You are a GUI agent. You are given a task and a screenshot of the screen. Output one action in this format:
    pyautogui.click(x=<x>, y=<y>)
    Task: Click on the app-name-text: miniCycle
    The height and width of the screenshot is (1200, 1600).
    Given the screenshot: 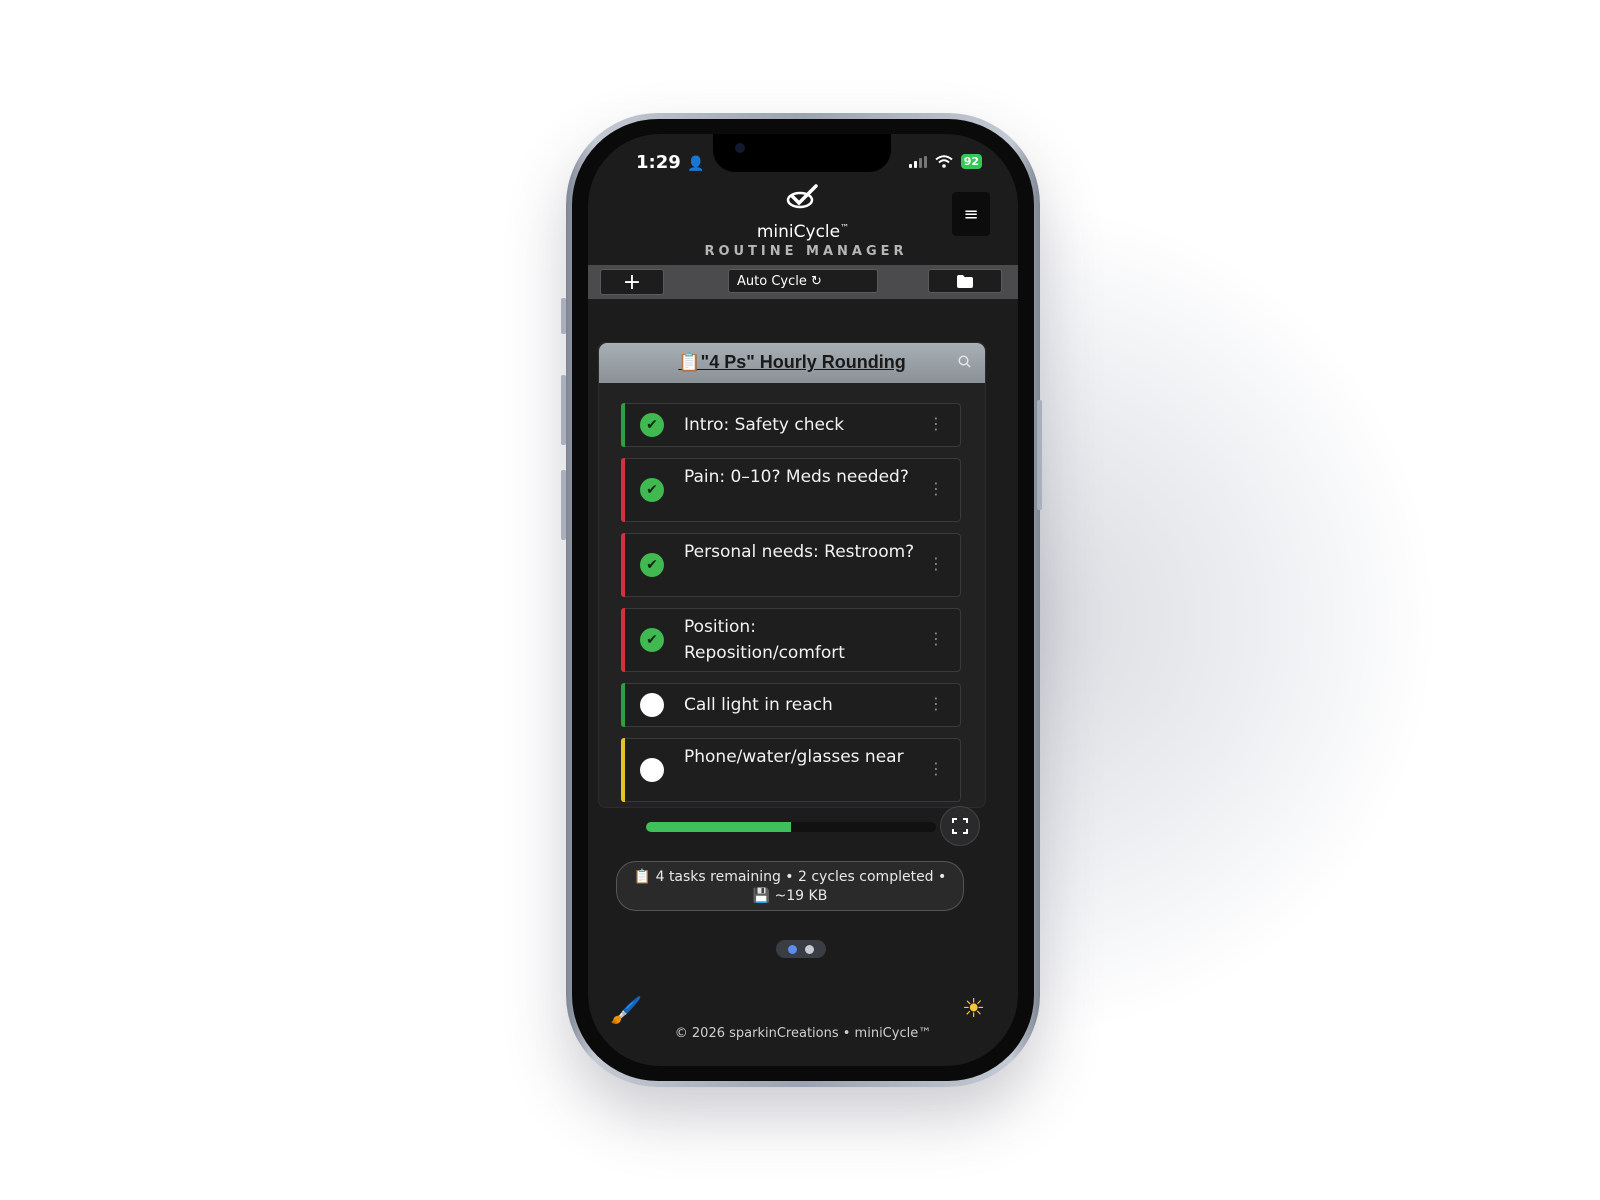 What is the action you would take?
    pyautogui.click(x=798, y=232)
    